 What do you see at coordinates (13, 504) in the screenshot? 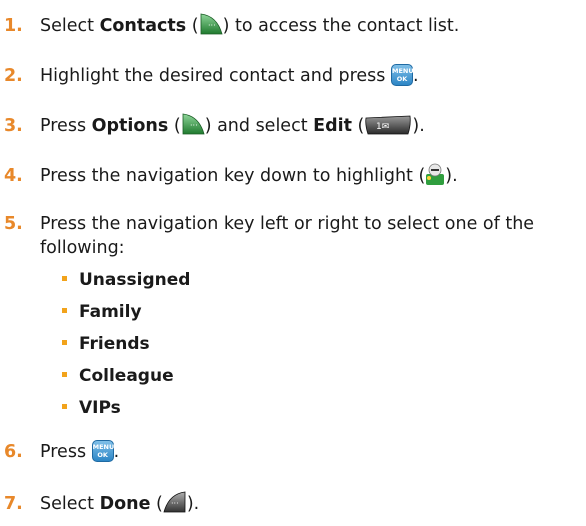
I see `step-number: 7.` at bounding box center [13, 504].